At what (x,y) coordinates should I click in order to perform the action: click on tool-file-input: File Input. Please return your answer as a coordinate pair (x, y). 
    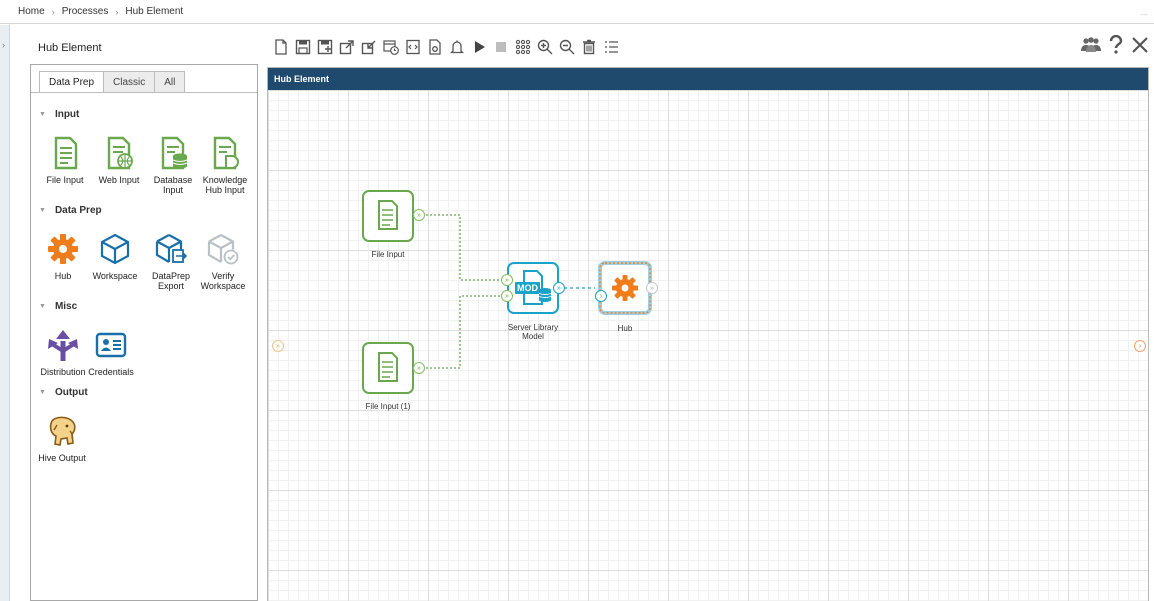
    Looking at the image, I should click on (65, 159).